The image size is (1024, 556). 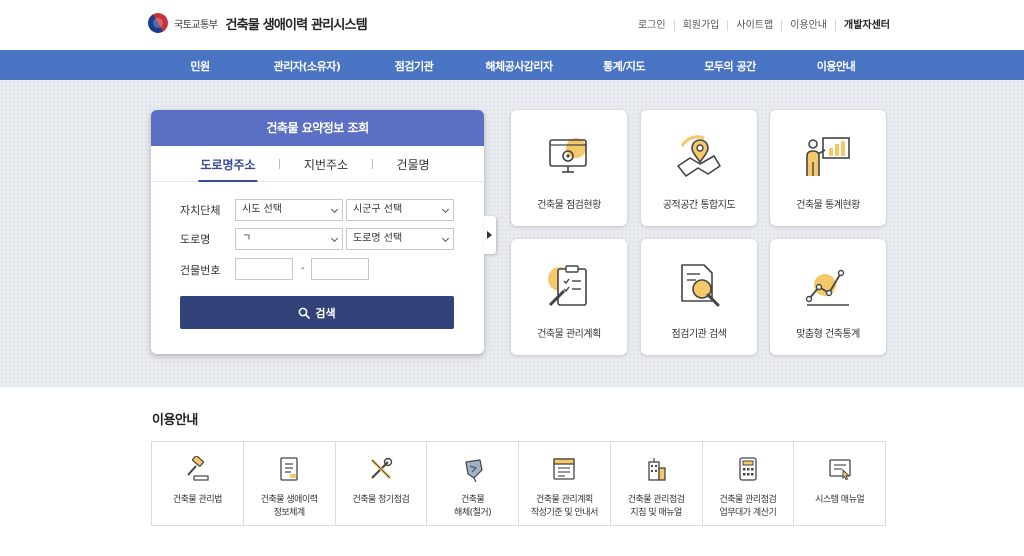 What do you see at coordinates (827, 287) in the screenshot?
I see `line-chart-icon` at bounding box center [827, 287].